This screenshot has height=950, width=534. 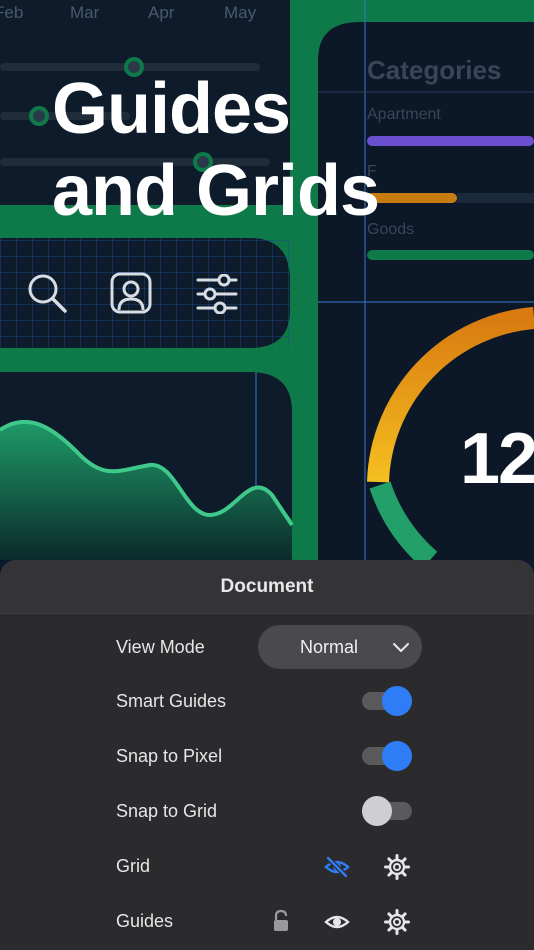 What do you see at coordinates (47, 293) in the screenshot?
I see `search-icon` at bounding box center [47, 293].